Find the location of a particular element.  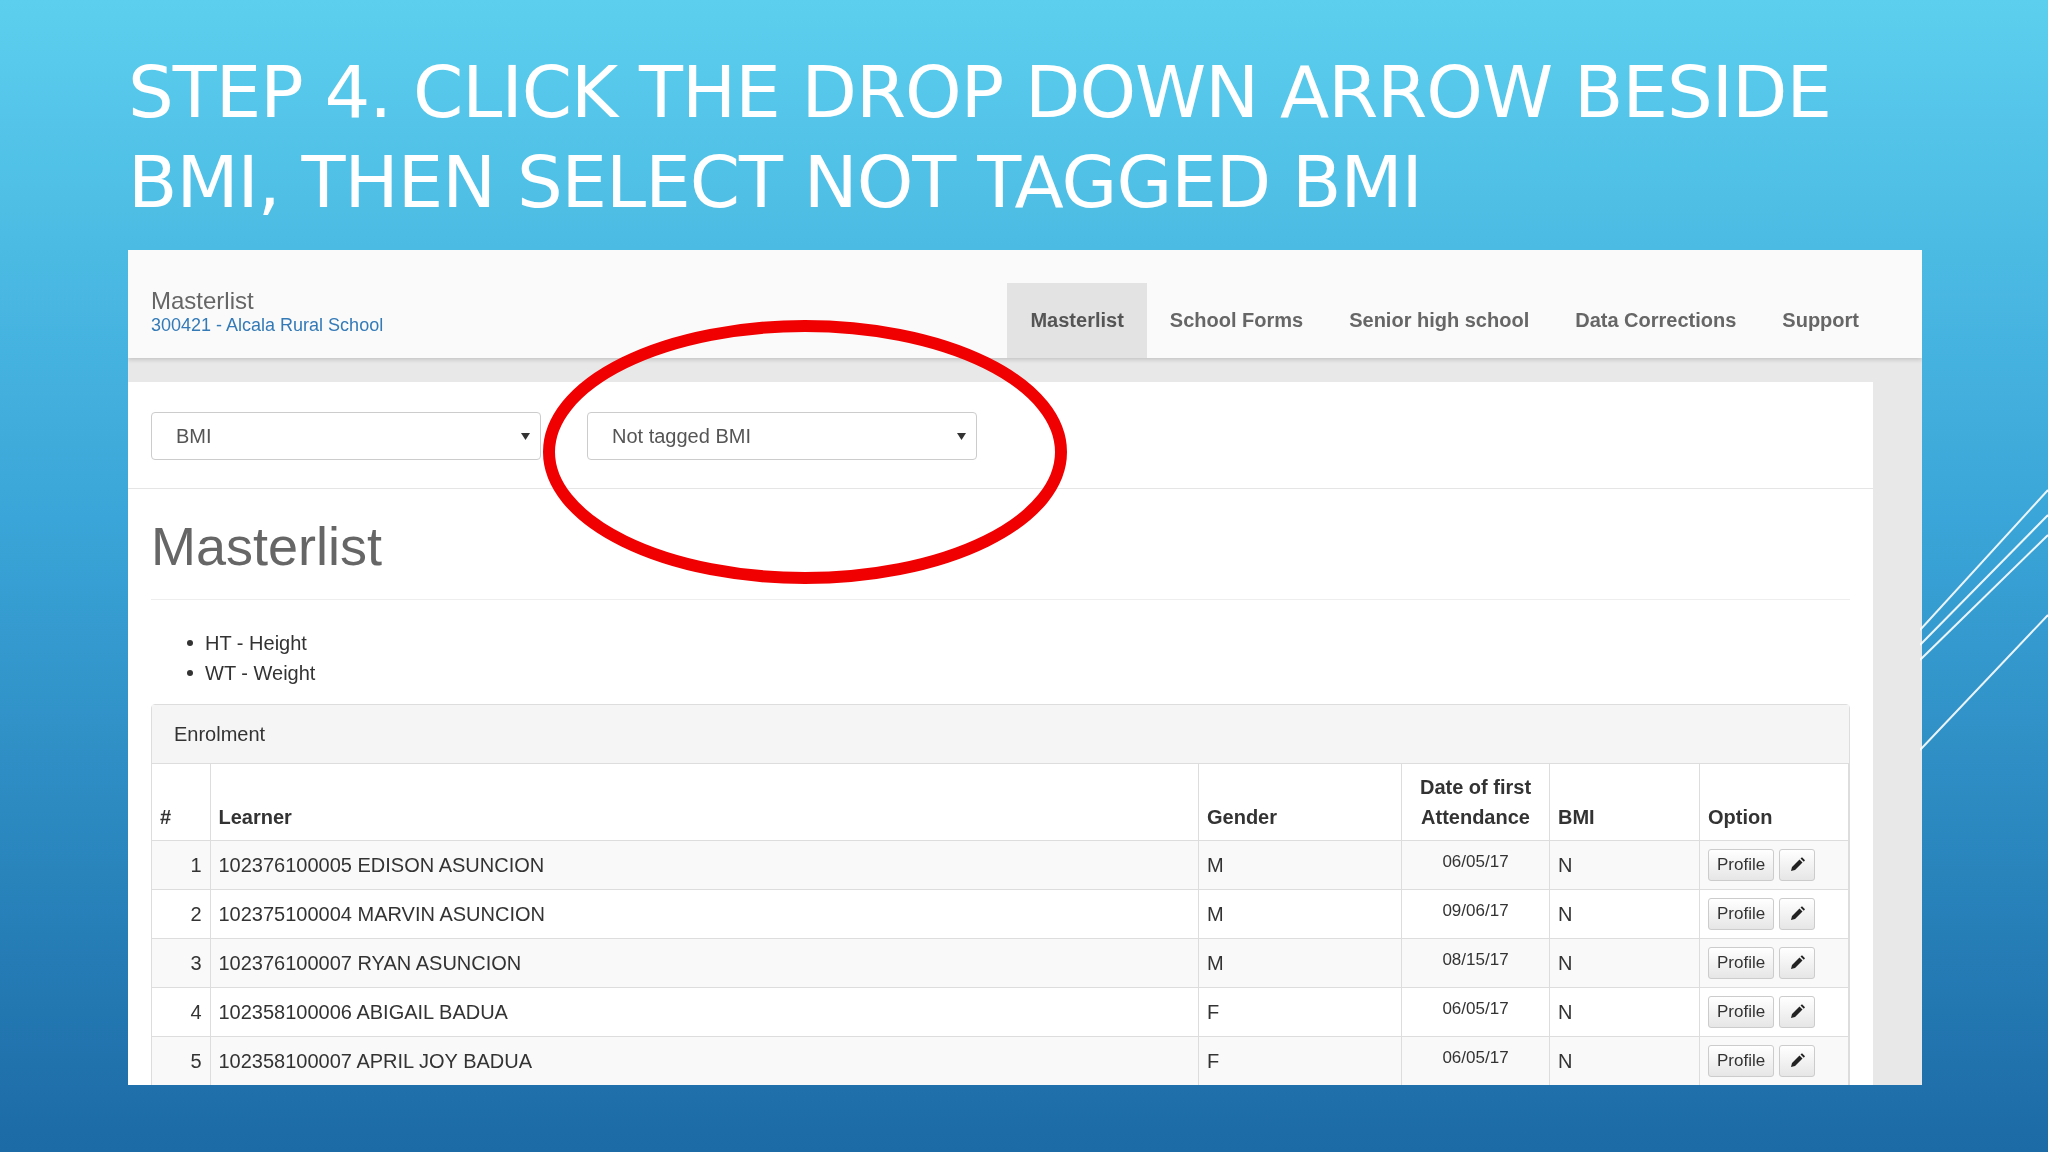

learner-cell: 102376100005 EDISON ASUNCION is located at coordinates (704, 865).